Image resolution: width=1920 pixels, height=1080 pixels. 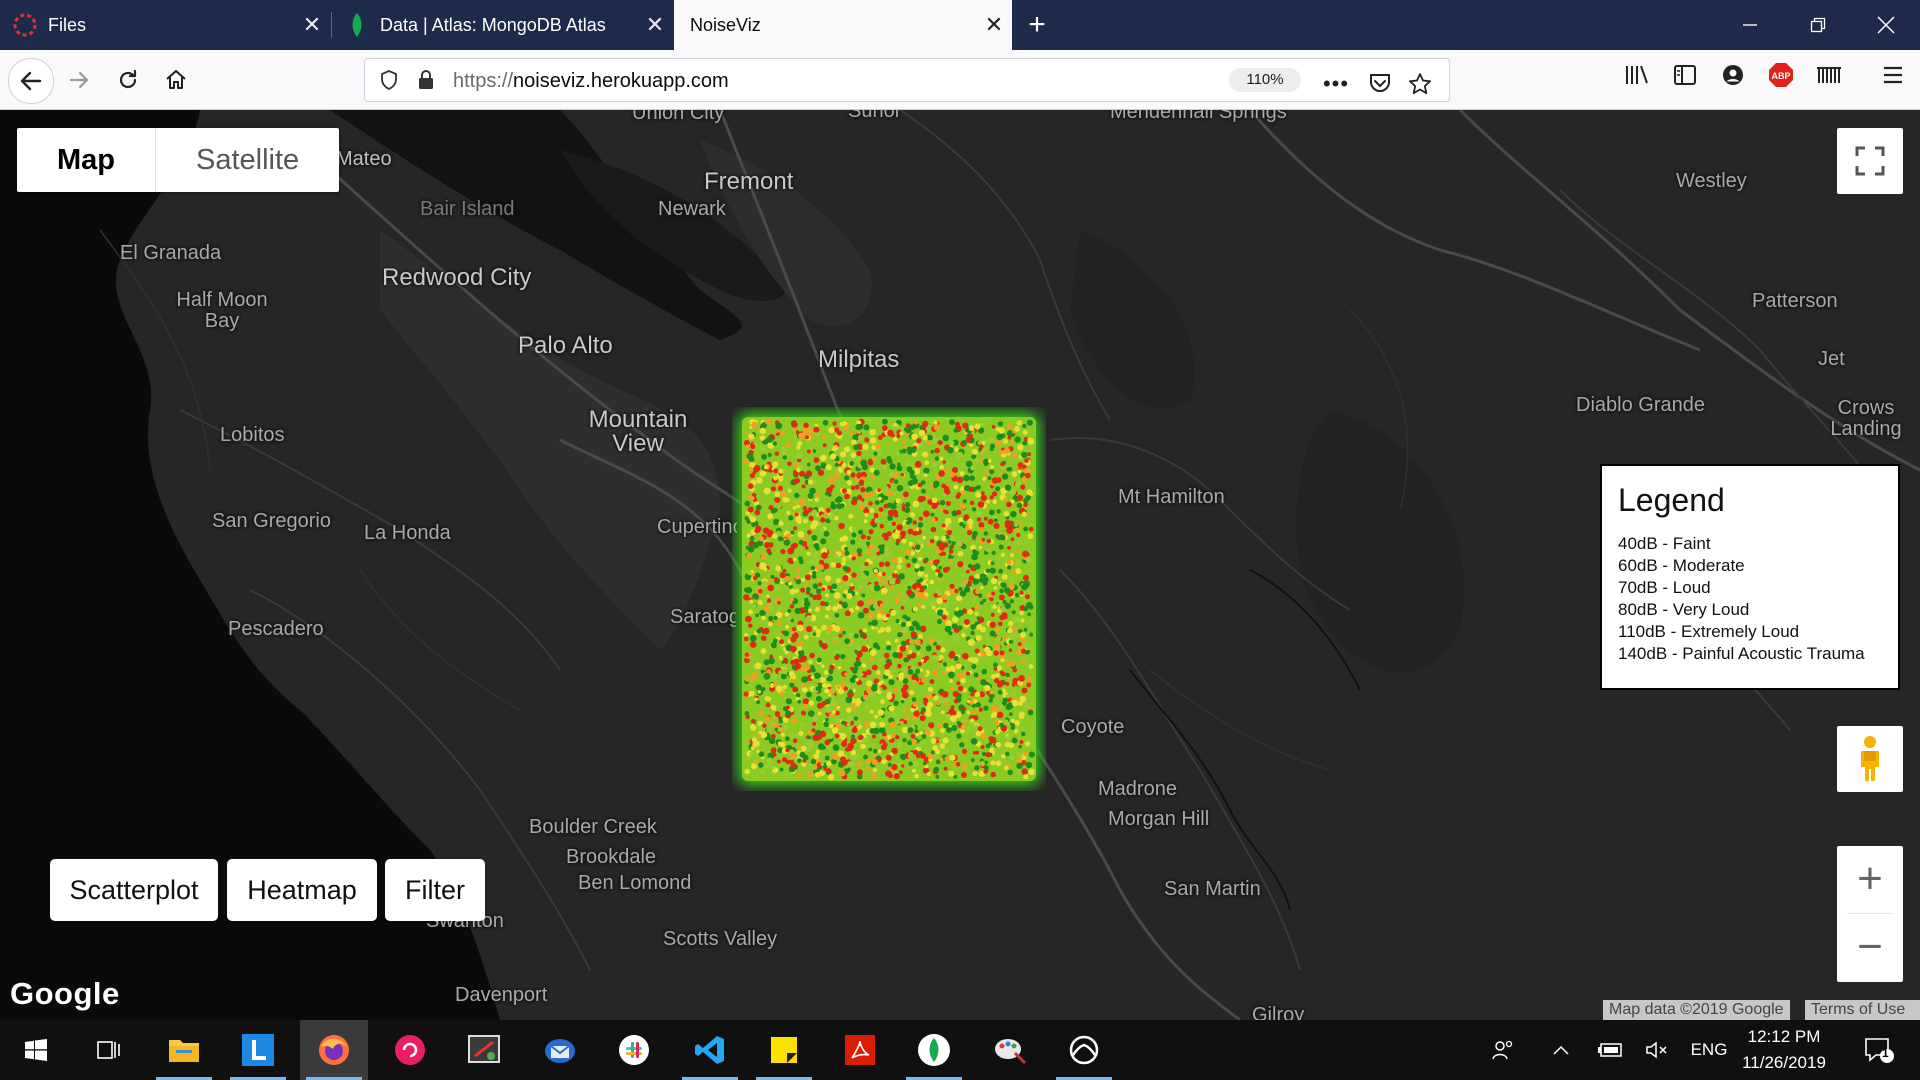 What do you see at coordinates (784, 1050) in the screenshot?
I see `taskbar-sticky-notes` at bounding box center [784, 1050].